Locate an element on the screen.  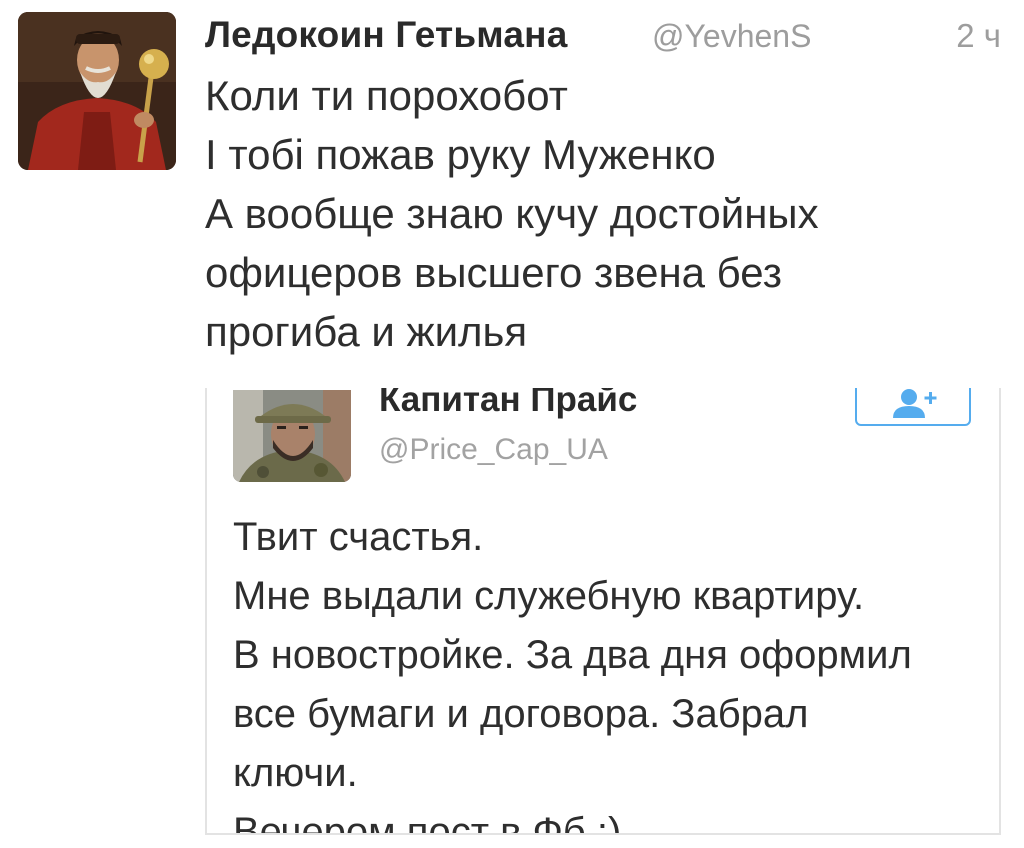
soldier-photo-avatar is located at coordinates (292, 436).